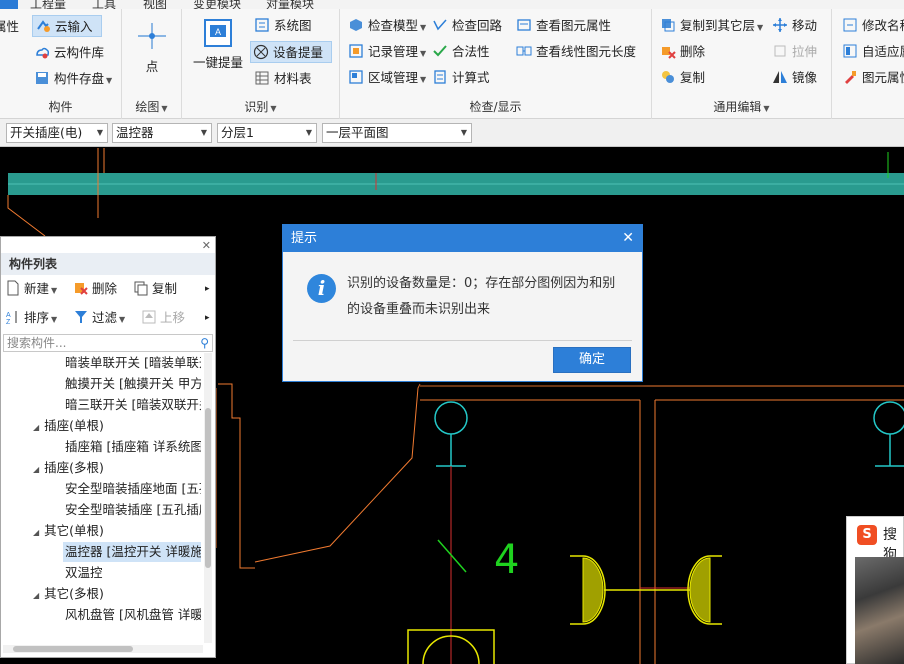  I want to click on copy-layer-icon, so click(668, 25).